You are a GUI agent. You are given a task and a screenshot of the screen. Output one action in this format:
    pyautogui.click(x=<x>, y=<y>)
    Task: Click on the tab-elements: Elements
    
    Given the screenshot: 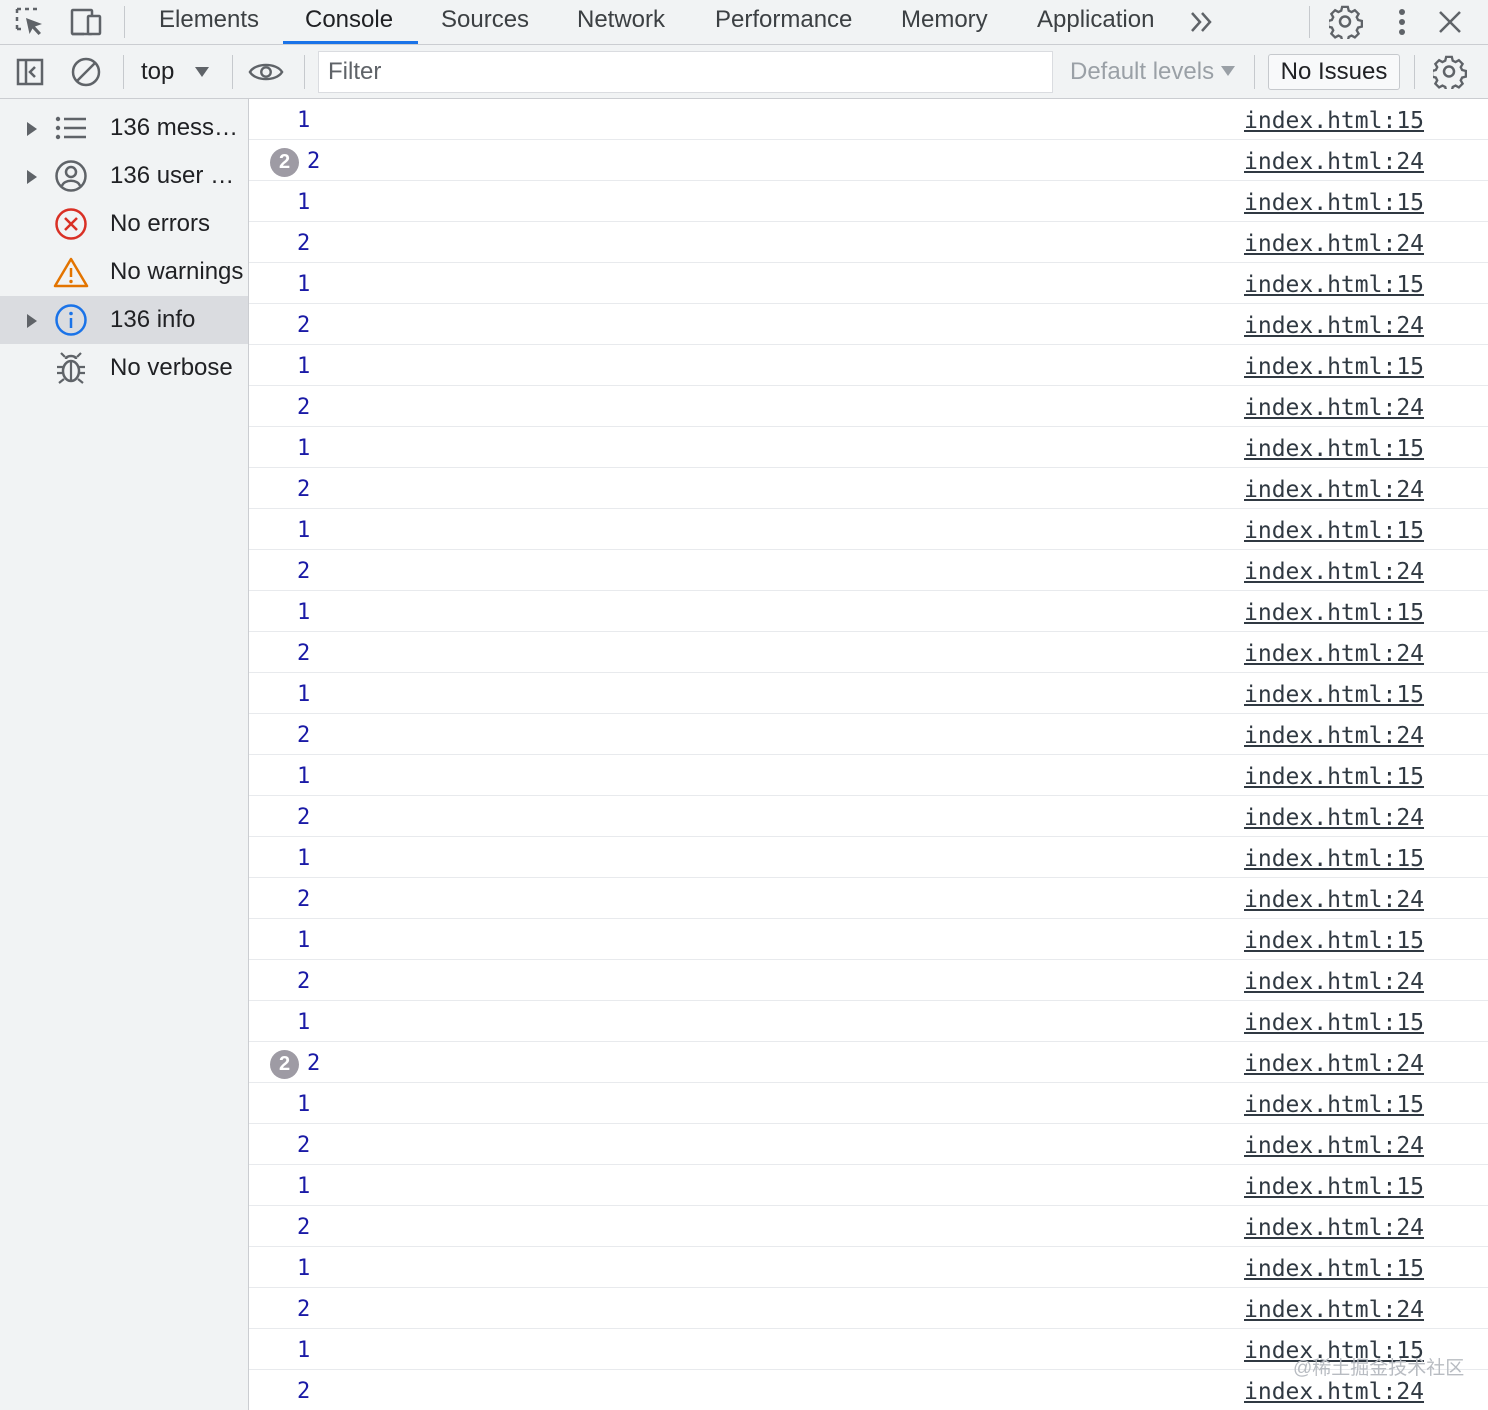 What is the action you would take?
    pyautogui.click(x=209, y=22)
    